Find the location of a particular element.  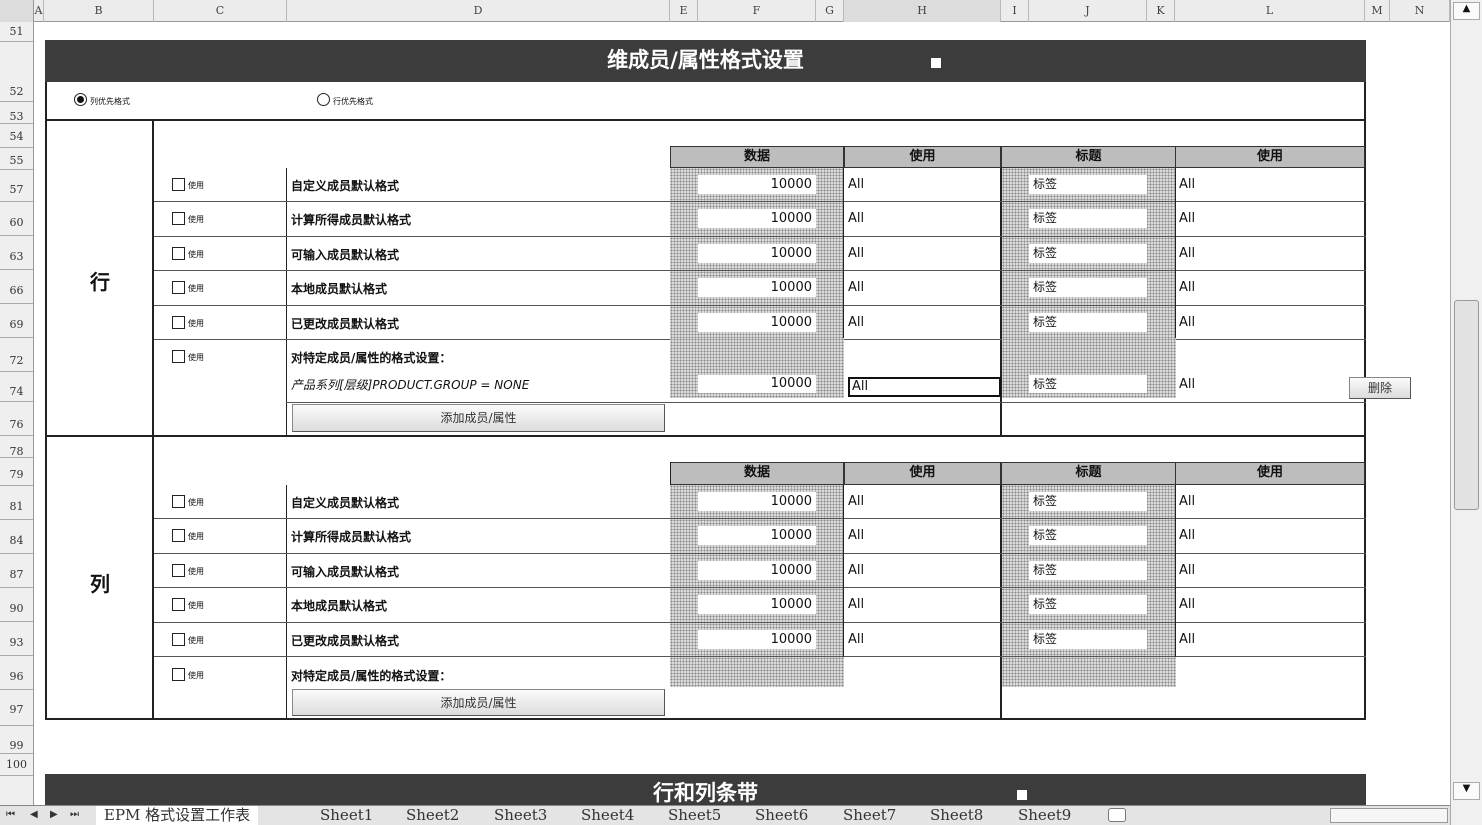

row-header: 90 is located at coordinates (16, 605).